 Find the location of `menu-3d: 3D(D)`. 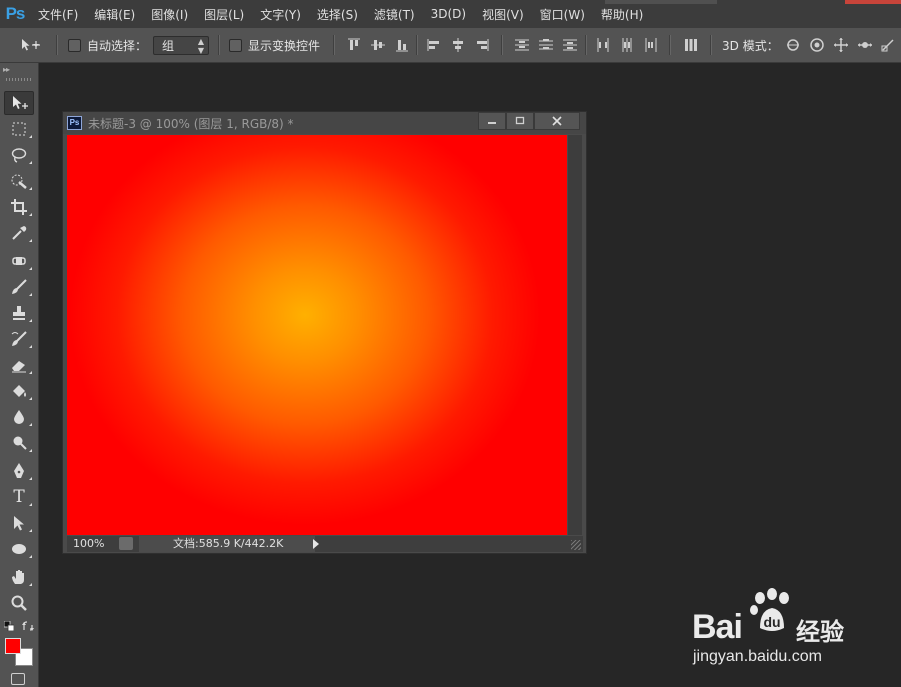

menu-3d: 3D(D) is located at coordinates (448, 14).